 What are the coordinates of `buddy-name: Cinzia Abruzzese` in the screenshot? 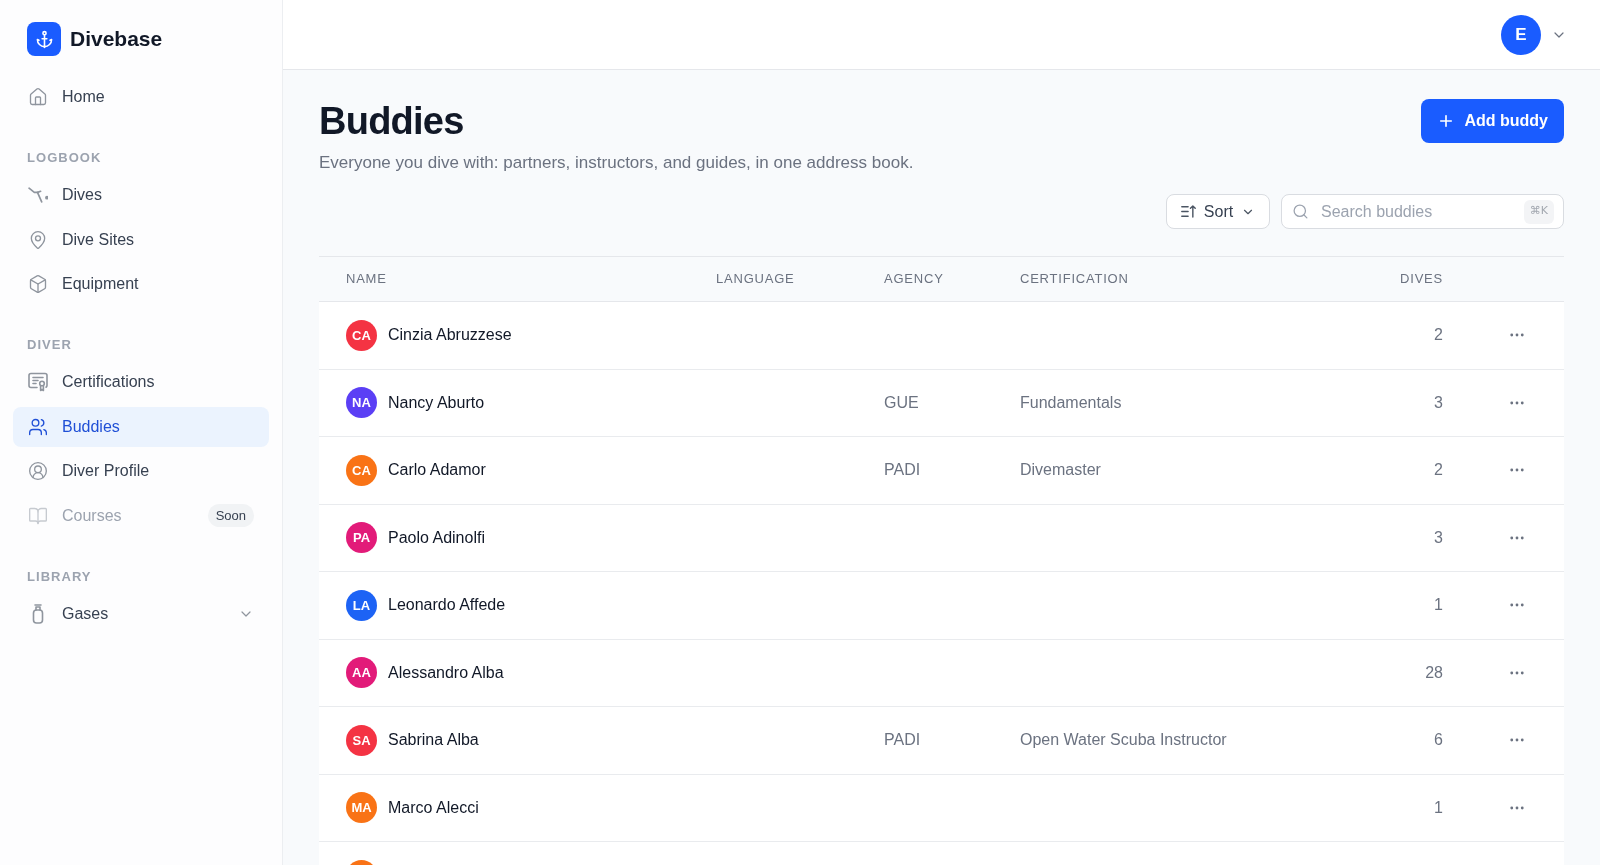 It's located at (450, 335).